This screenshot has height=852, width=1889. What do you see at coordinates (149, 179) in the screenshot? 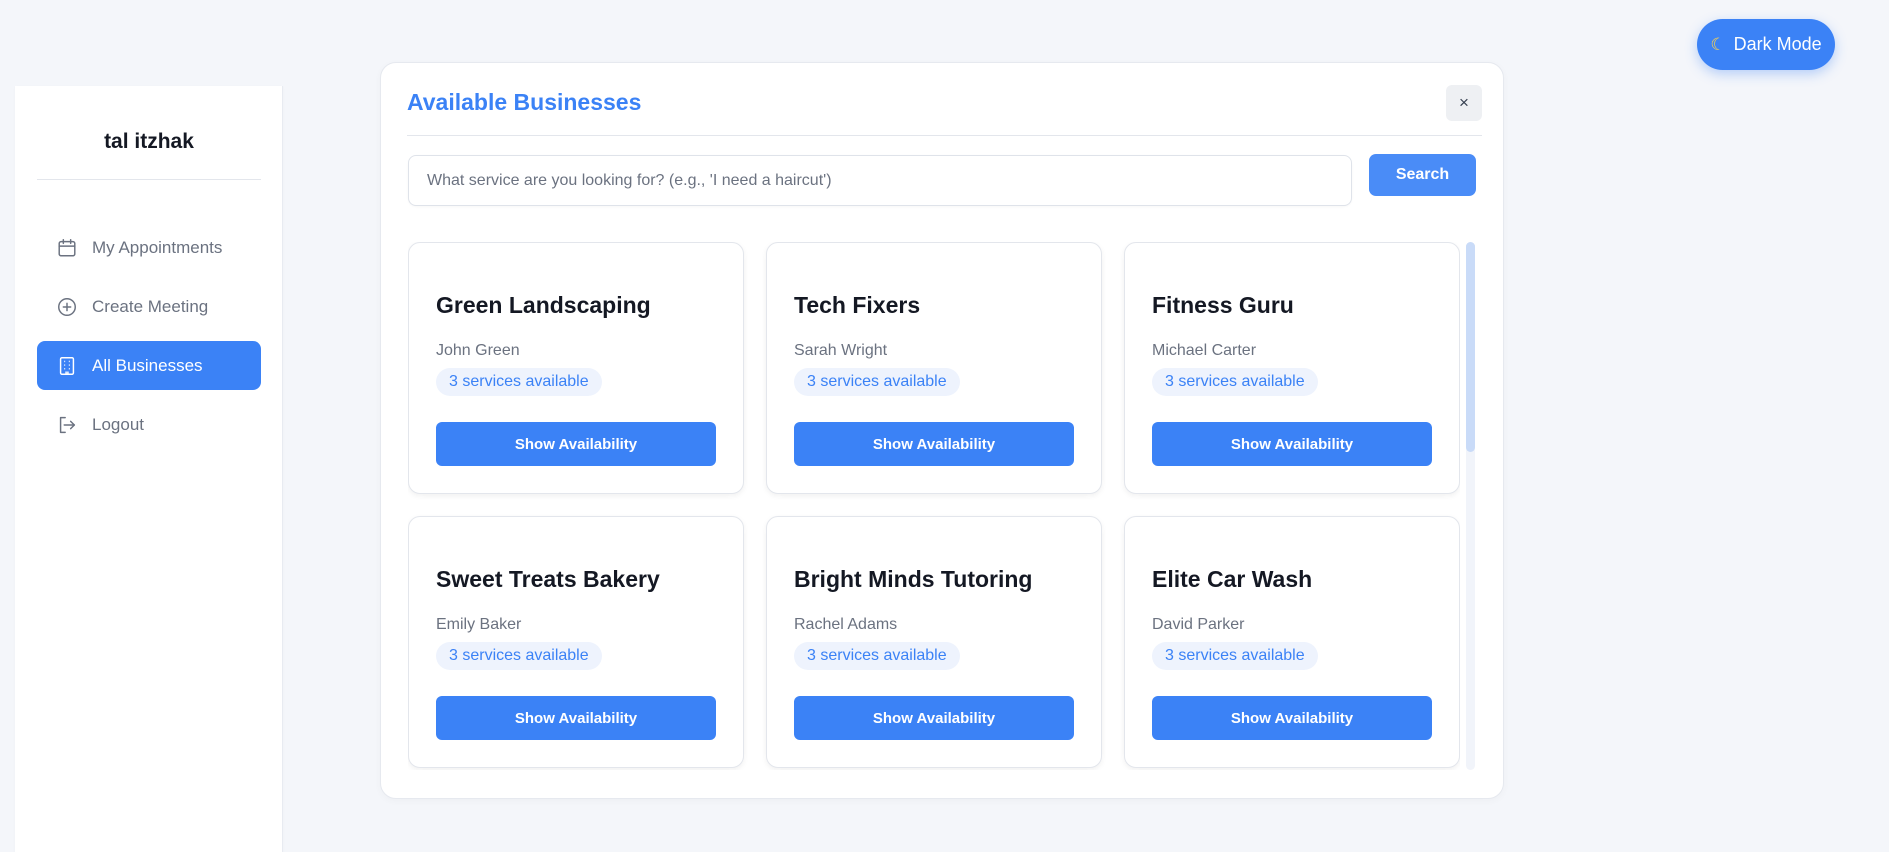
I see `sidebar-divider` at bounding box center [149, 179].